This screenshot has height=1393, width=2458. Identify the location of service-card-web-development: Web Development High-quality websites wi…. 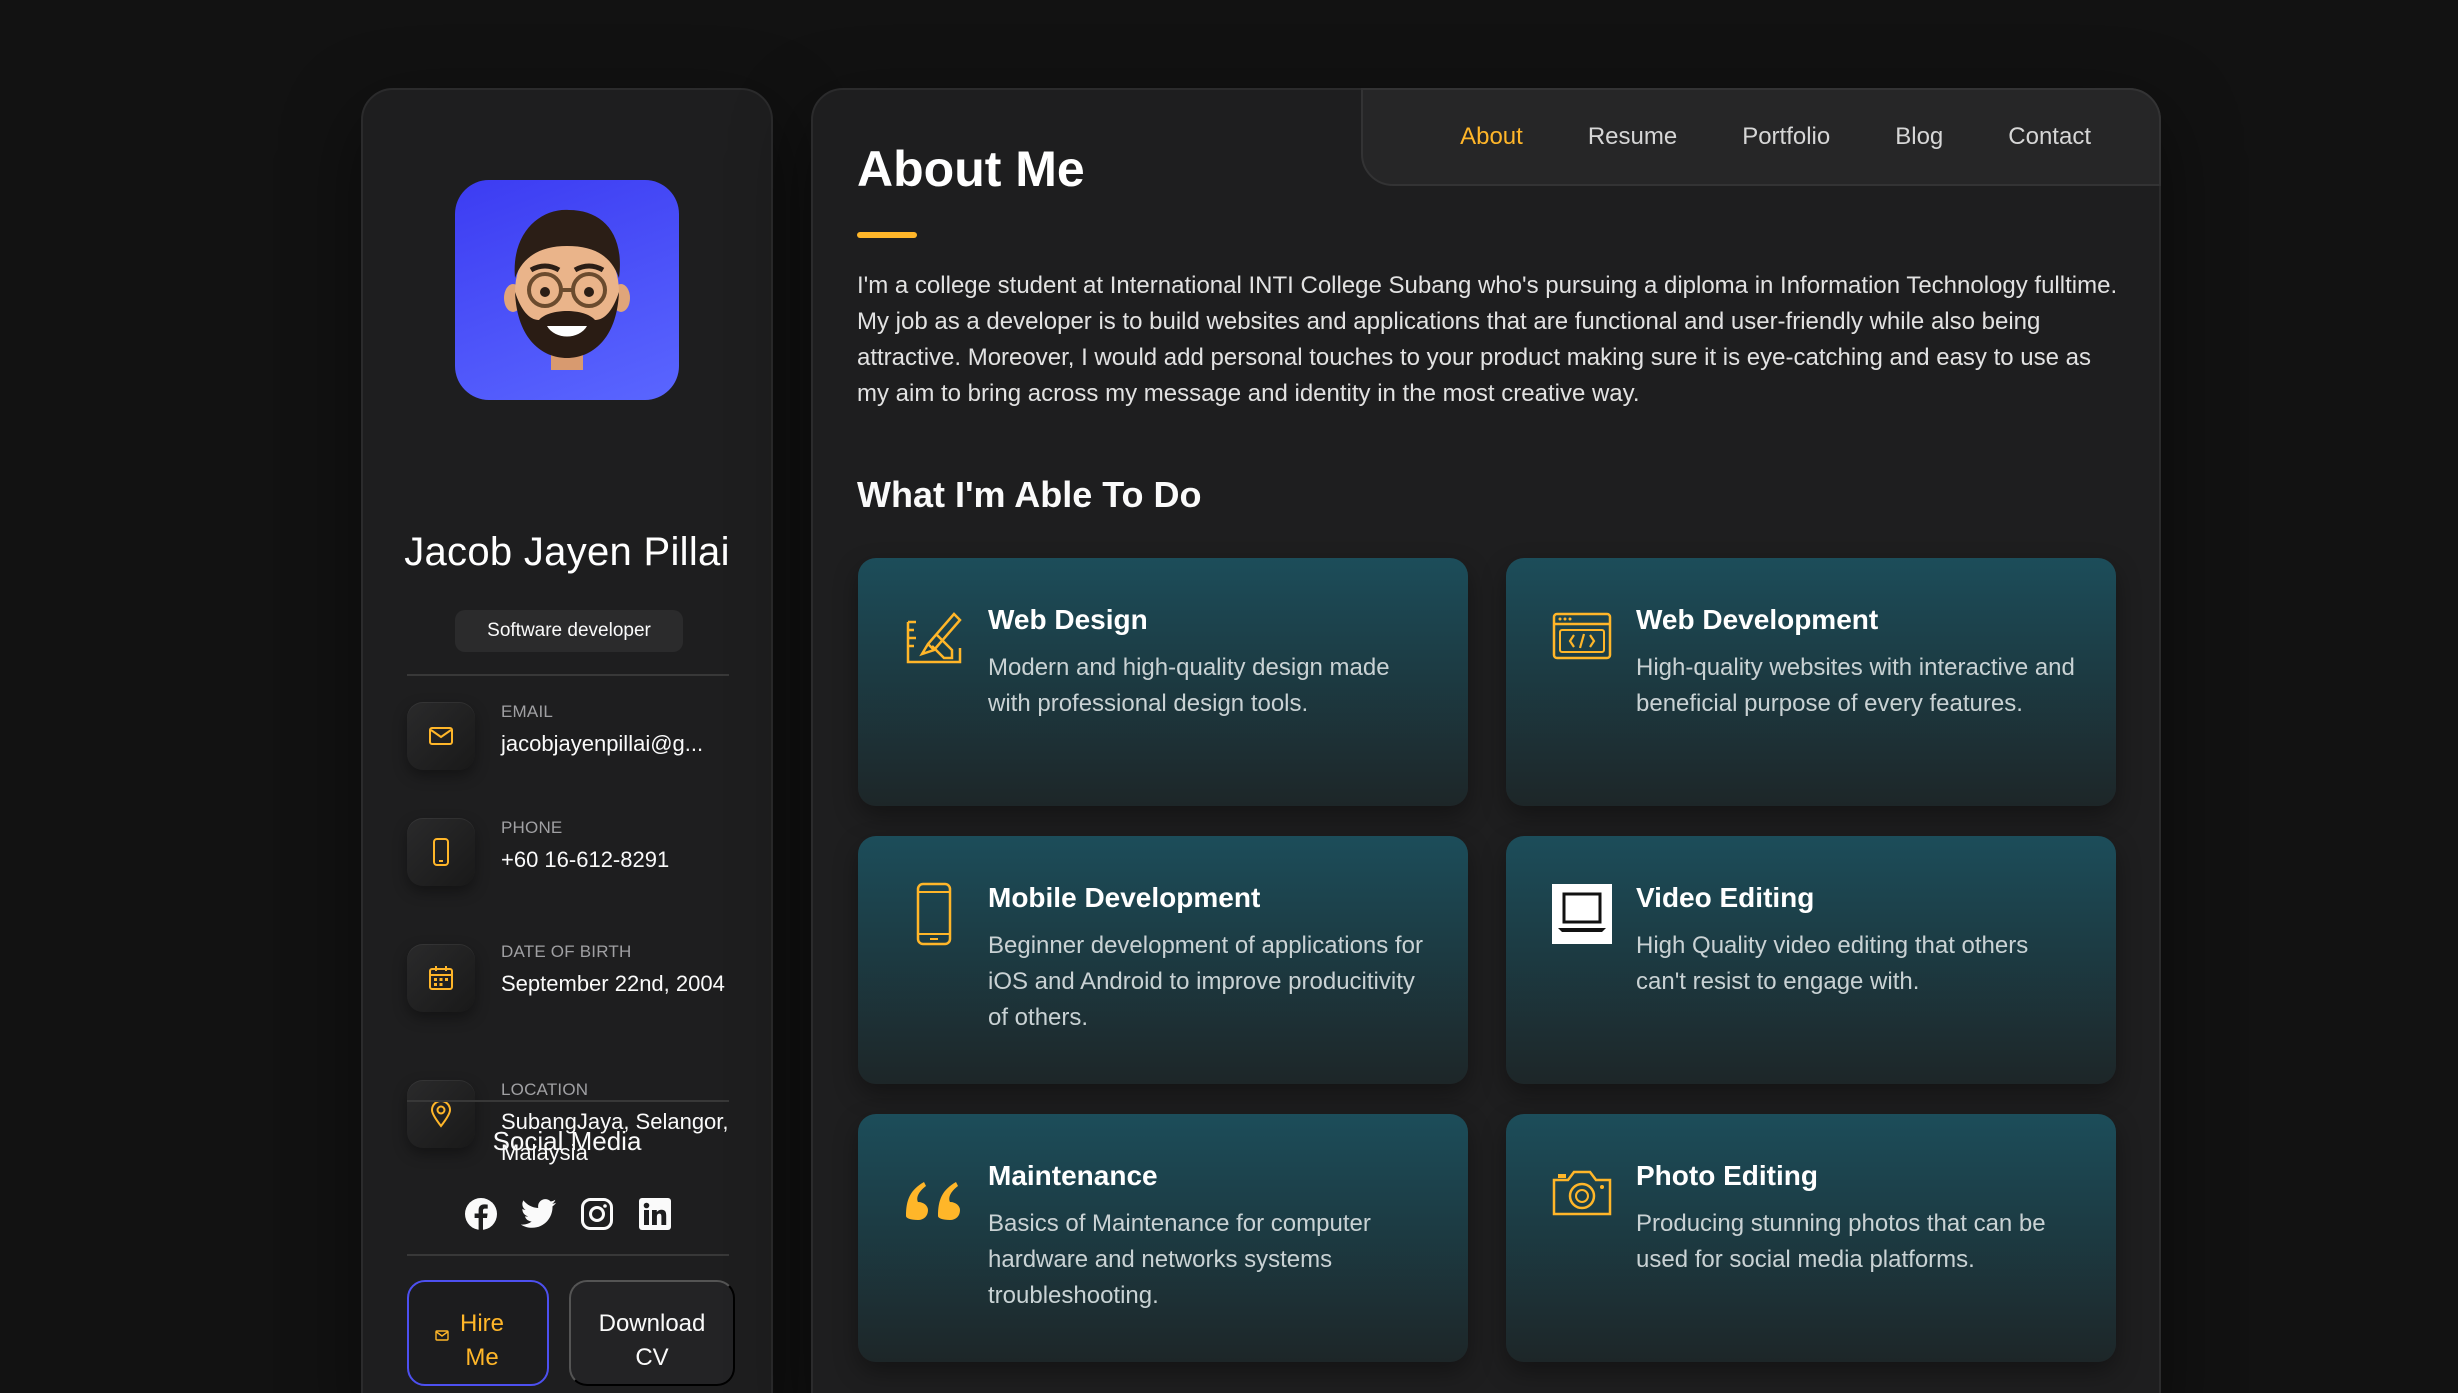
(1811, 682).